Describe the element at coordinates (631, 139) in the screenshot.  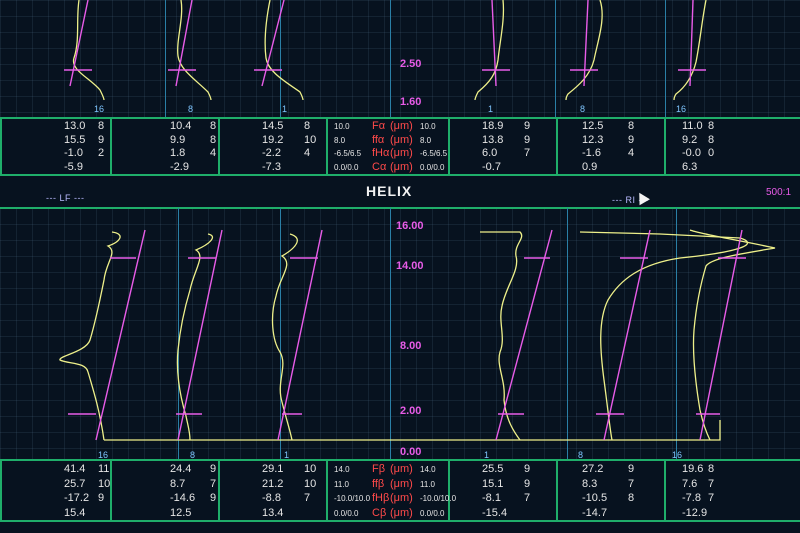
I see `profile-row-1-r2n: 9` at that location.